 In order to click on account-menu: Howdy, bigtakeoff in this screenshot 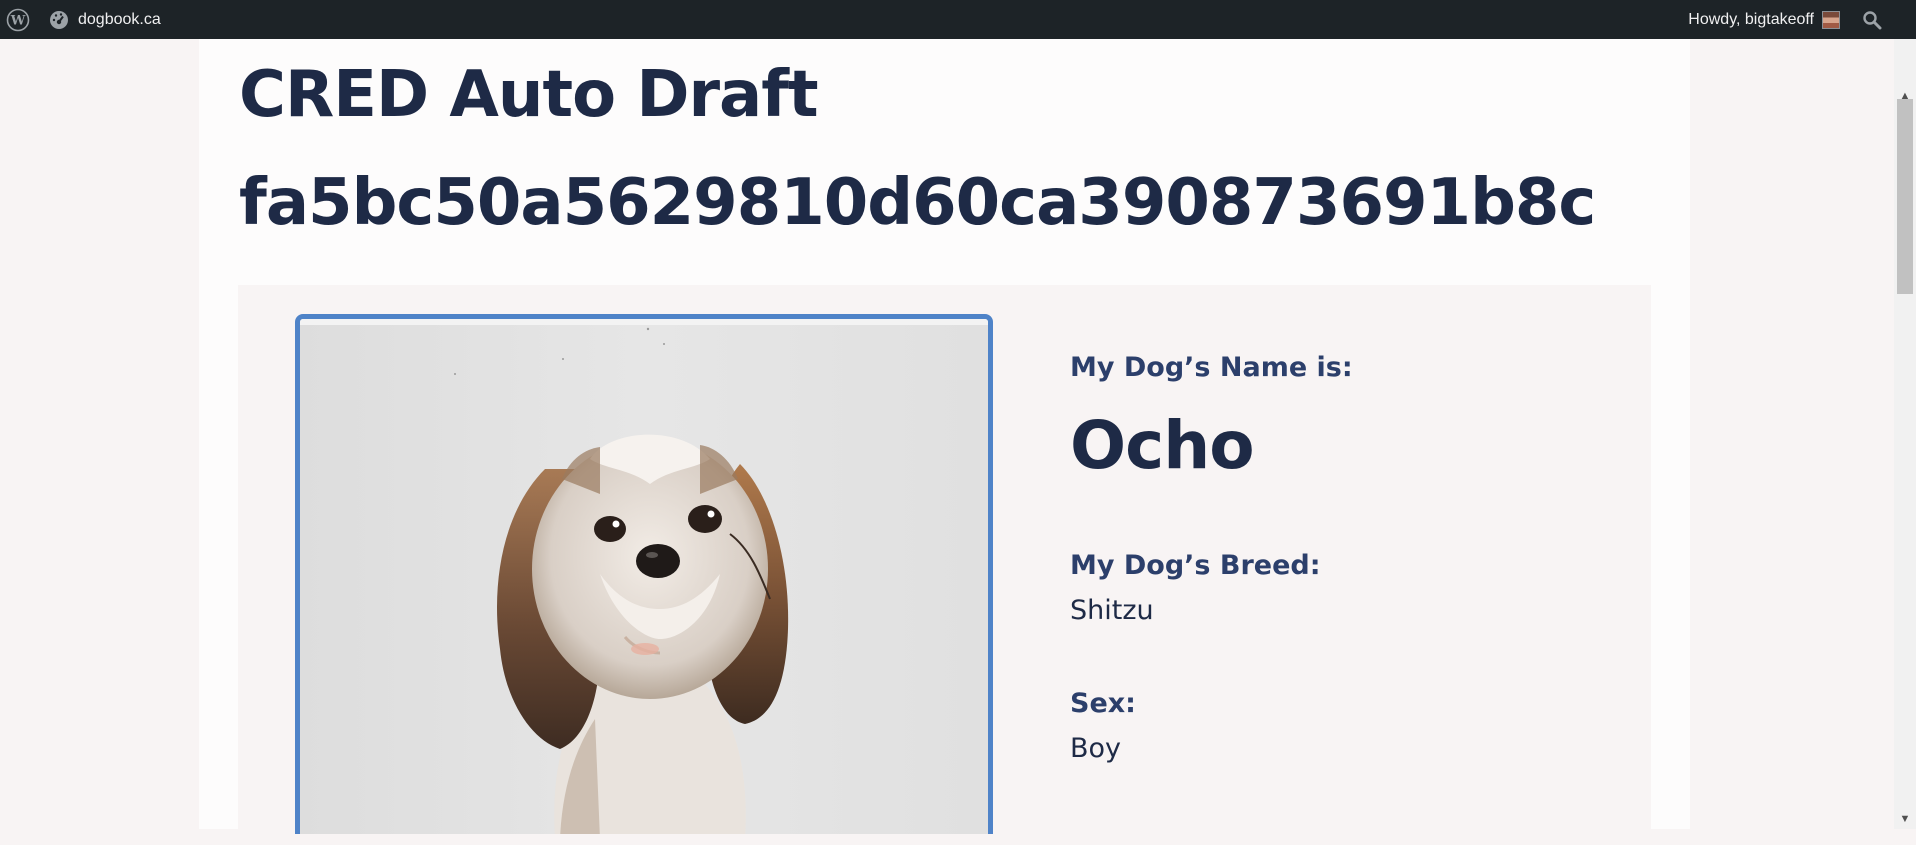, I will do `click(1764, 19)`.